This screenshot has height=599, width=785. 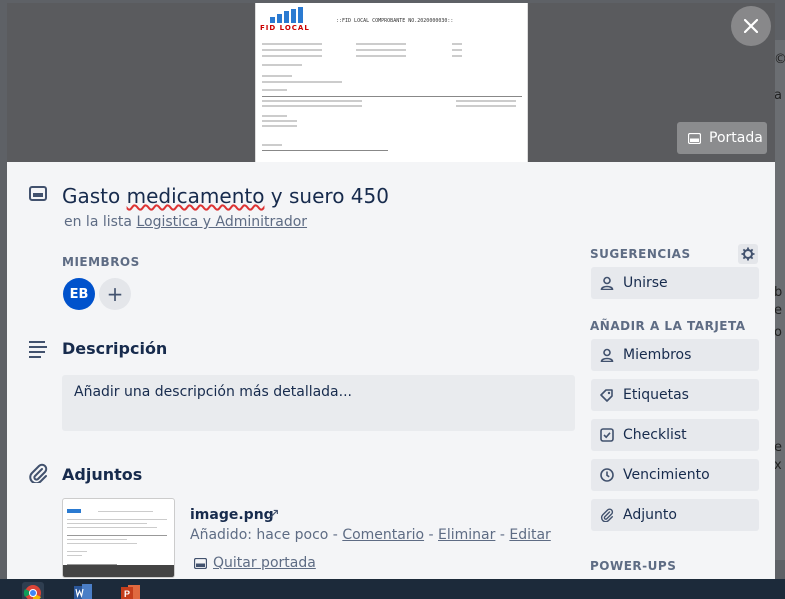 I want to click on labels-button: Etiquetas, so click(x=675, y=395).